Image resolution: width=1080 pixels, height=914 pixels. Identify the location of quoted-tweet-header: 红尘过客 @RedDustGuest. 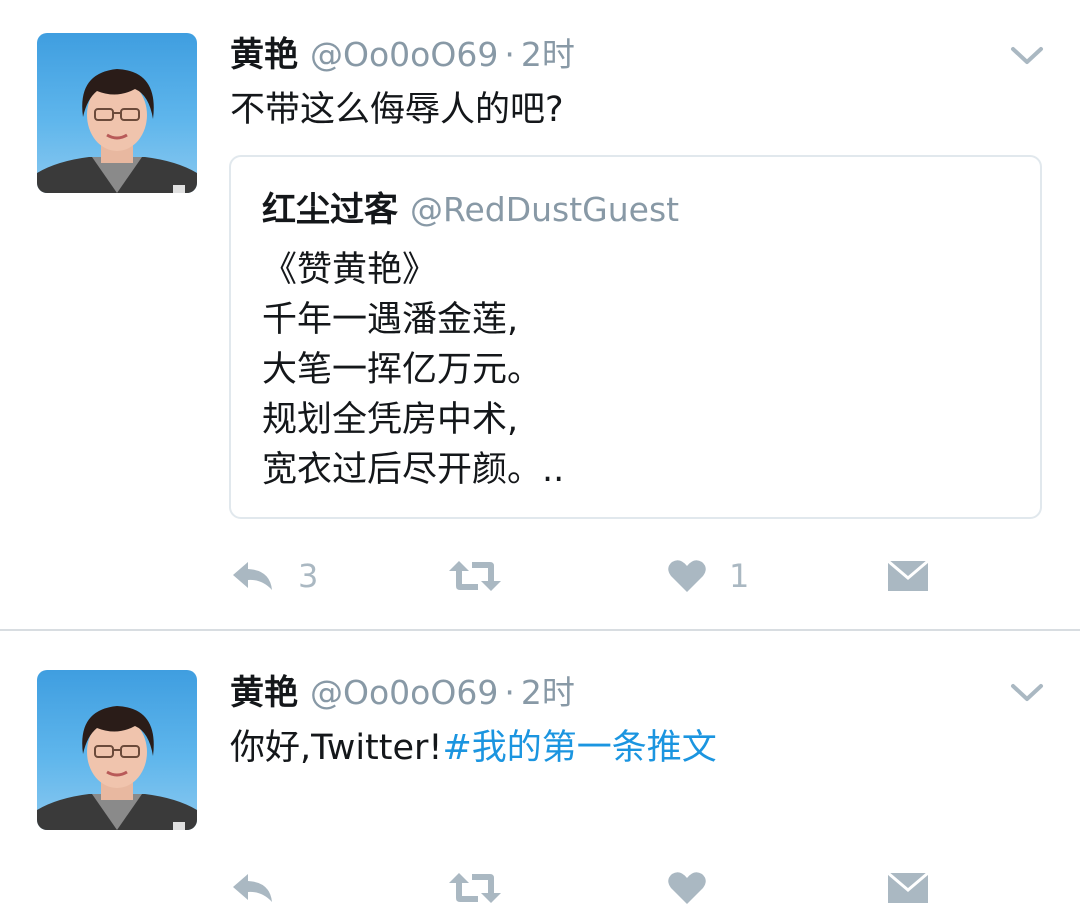
(470, 213).